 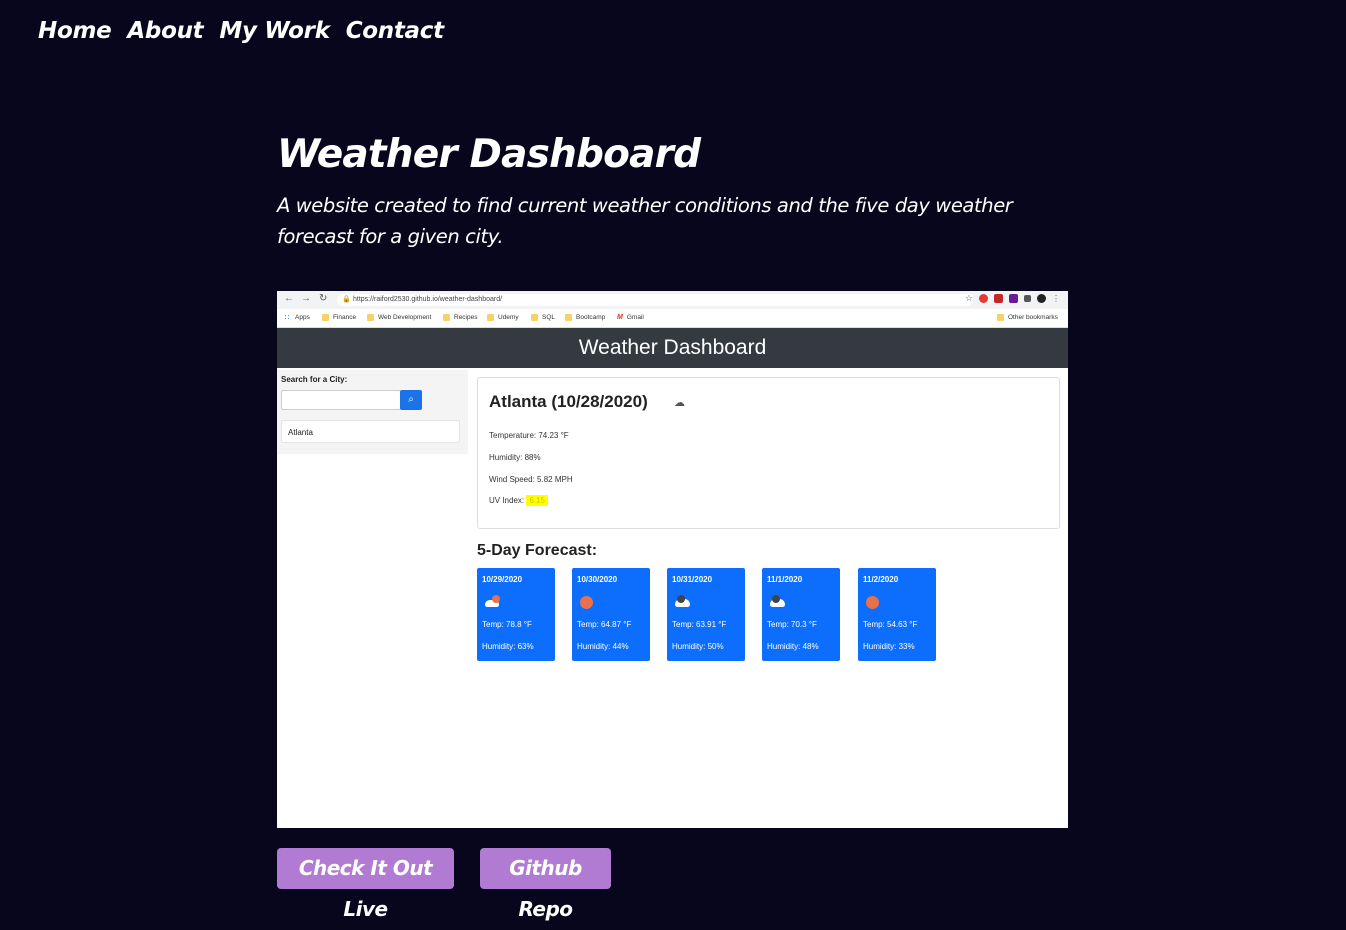 I want to click on nav-my-work-link: My Work, so click(x=274, y=31).